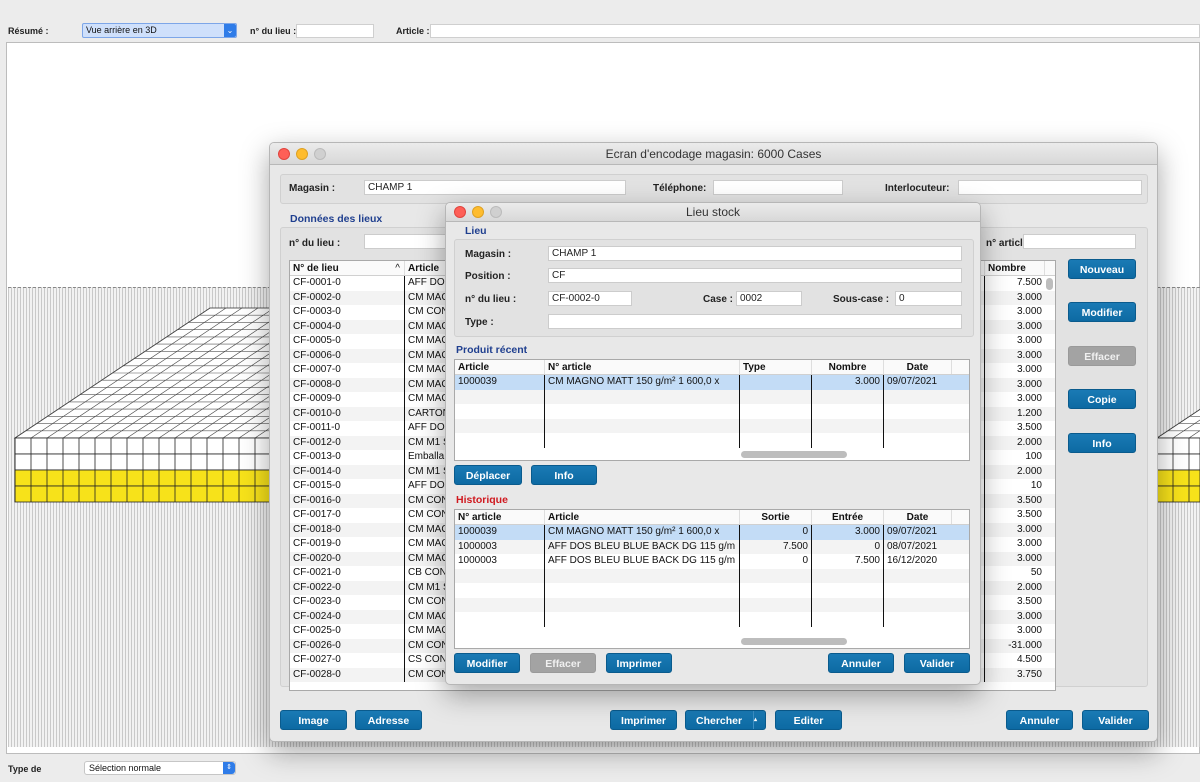  What do you see at coordinates (776, 561) in the screenshot?
I see `cell-sortie: 0` at bounding box center [776, 561].